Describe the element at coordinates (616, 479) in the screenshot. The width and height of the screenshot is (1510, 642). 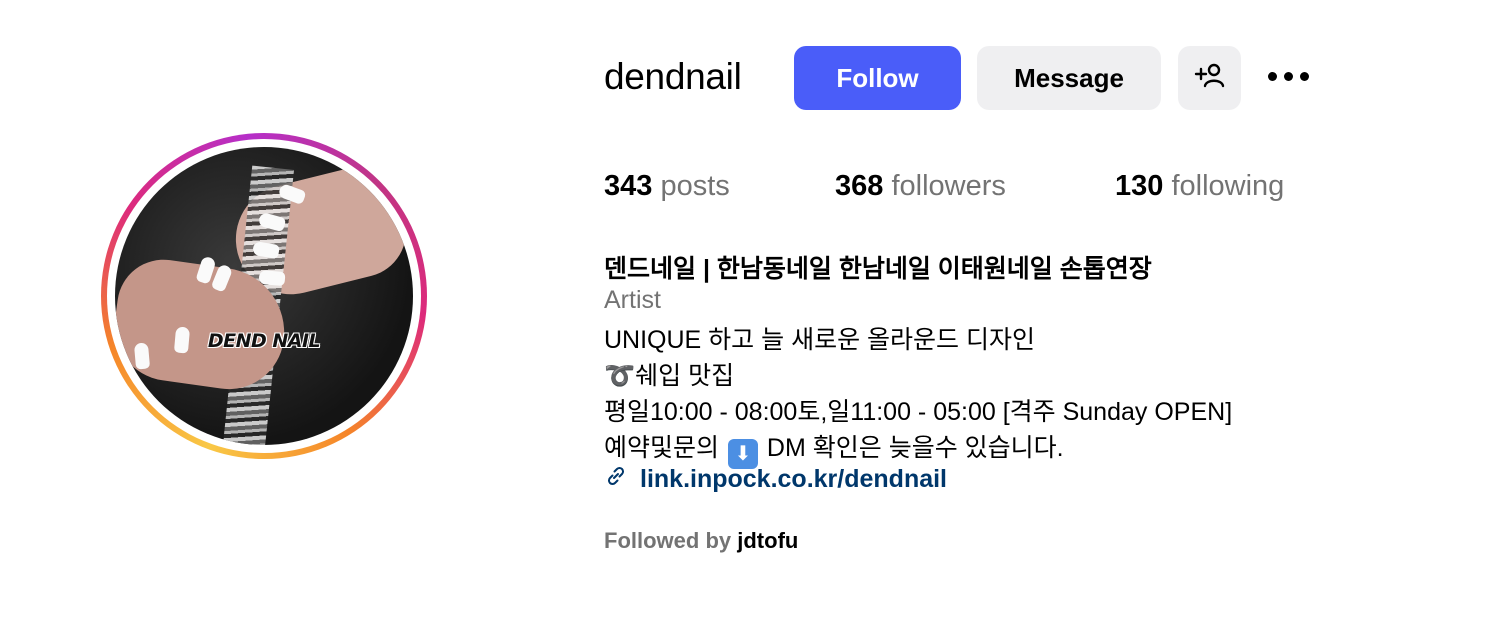
I see `link-icon` at that location.